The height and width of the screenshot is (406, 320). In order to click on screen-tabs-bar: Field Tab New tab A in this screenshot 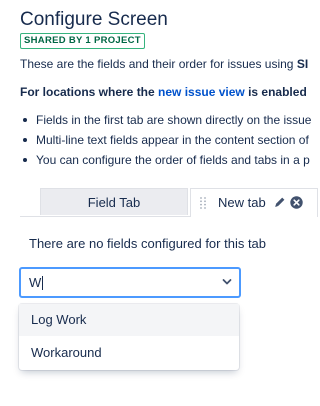, I will do `click(169, 202)`.